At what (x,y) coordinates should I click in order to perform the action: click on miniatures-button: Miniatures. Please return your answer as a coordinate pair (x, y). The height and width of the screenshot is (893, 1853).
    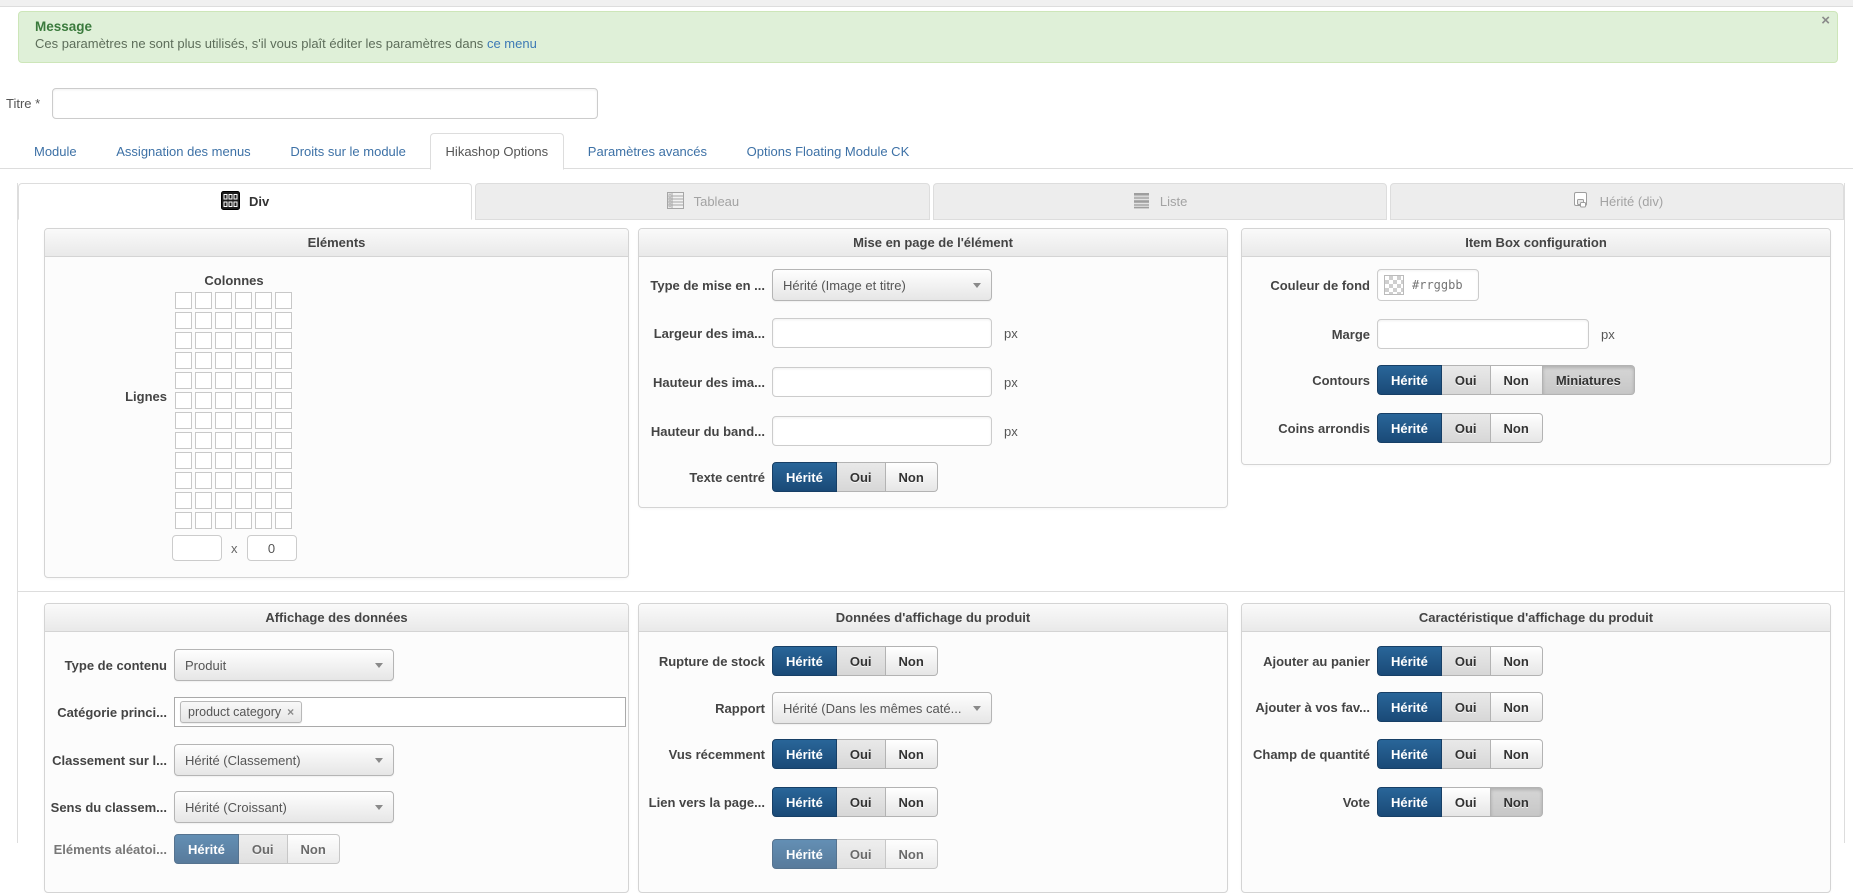
    Looking at the image, I should click on (1588, 380).